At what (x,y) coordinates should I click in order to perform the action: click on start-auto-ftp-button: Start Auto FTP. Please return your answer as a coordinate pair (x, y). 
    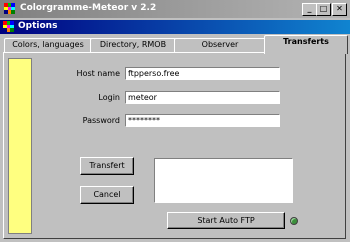
    Looking at the image, I should click on (226, 220).